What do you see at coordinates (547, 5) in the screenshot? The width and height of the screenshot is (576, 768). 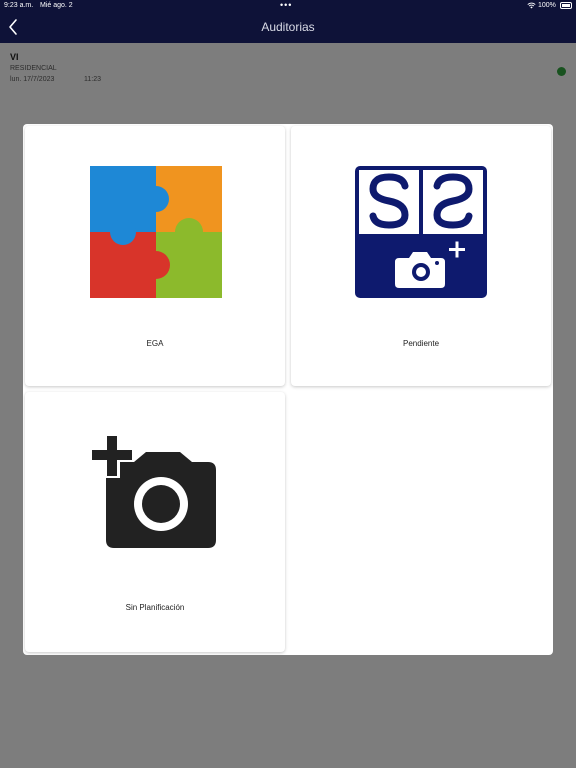 I see `battery-percent: 100%` at bounding box center [547, 5].